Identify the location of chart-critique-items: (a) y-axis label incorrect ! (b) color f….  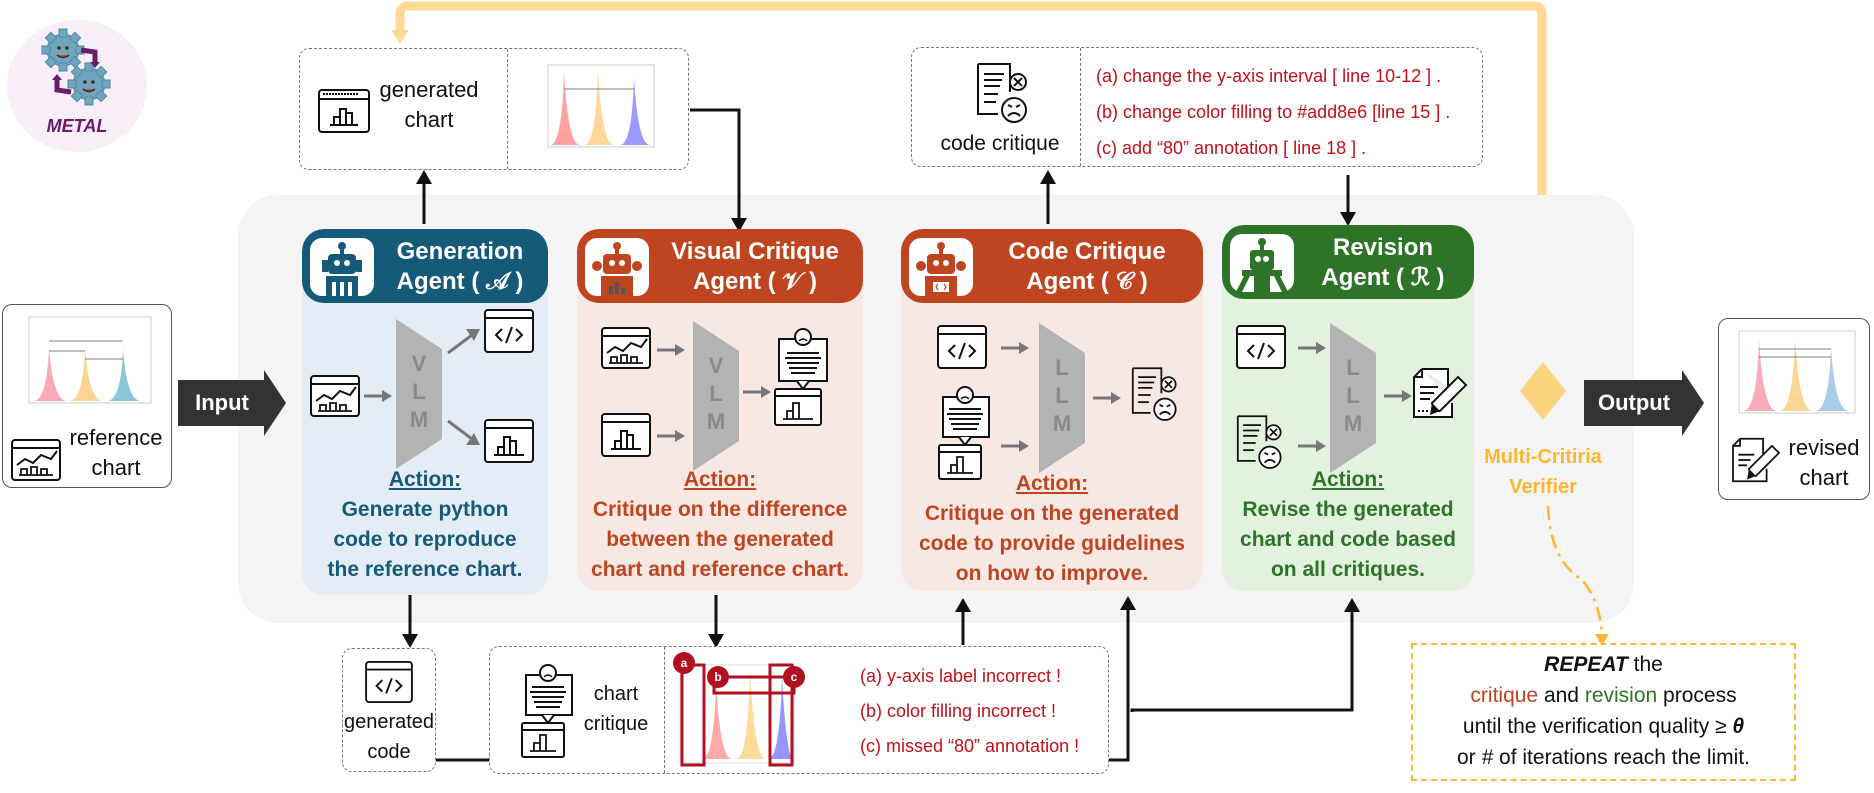
(969, 711).